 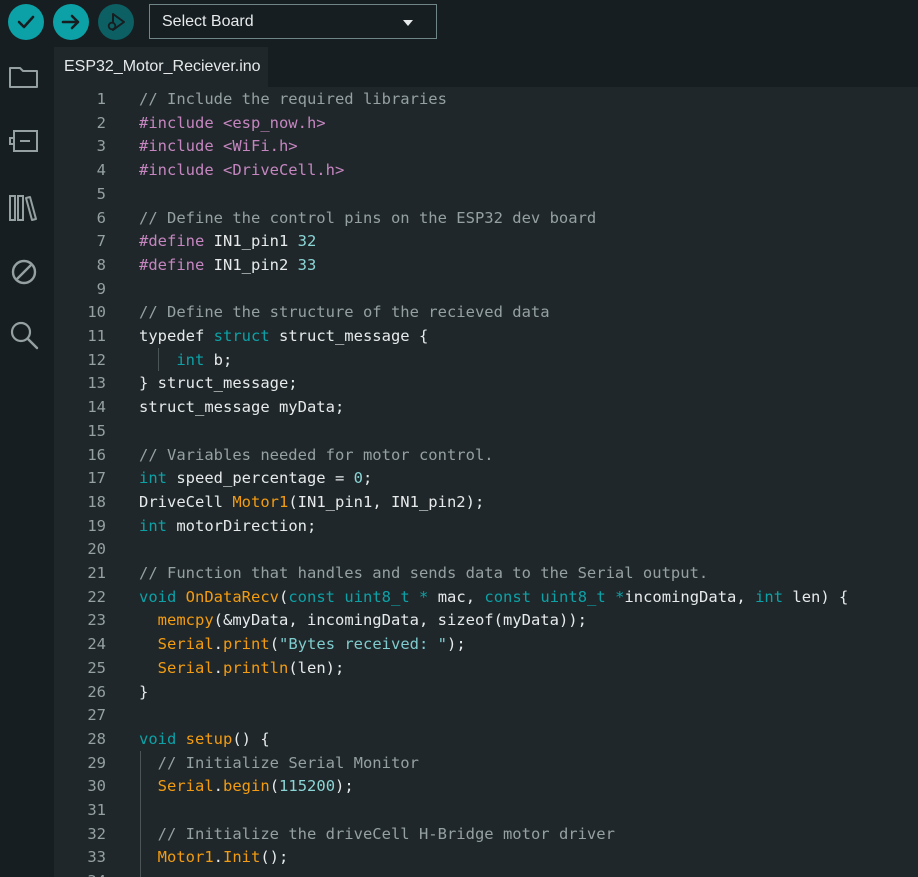 What do you see at coordinates (358, 478) in the screenshot?
I see `code-token: 0` at bounding box center [358, 478].